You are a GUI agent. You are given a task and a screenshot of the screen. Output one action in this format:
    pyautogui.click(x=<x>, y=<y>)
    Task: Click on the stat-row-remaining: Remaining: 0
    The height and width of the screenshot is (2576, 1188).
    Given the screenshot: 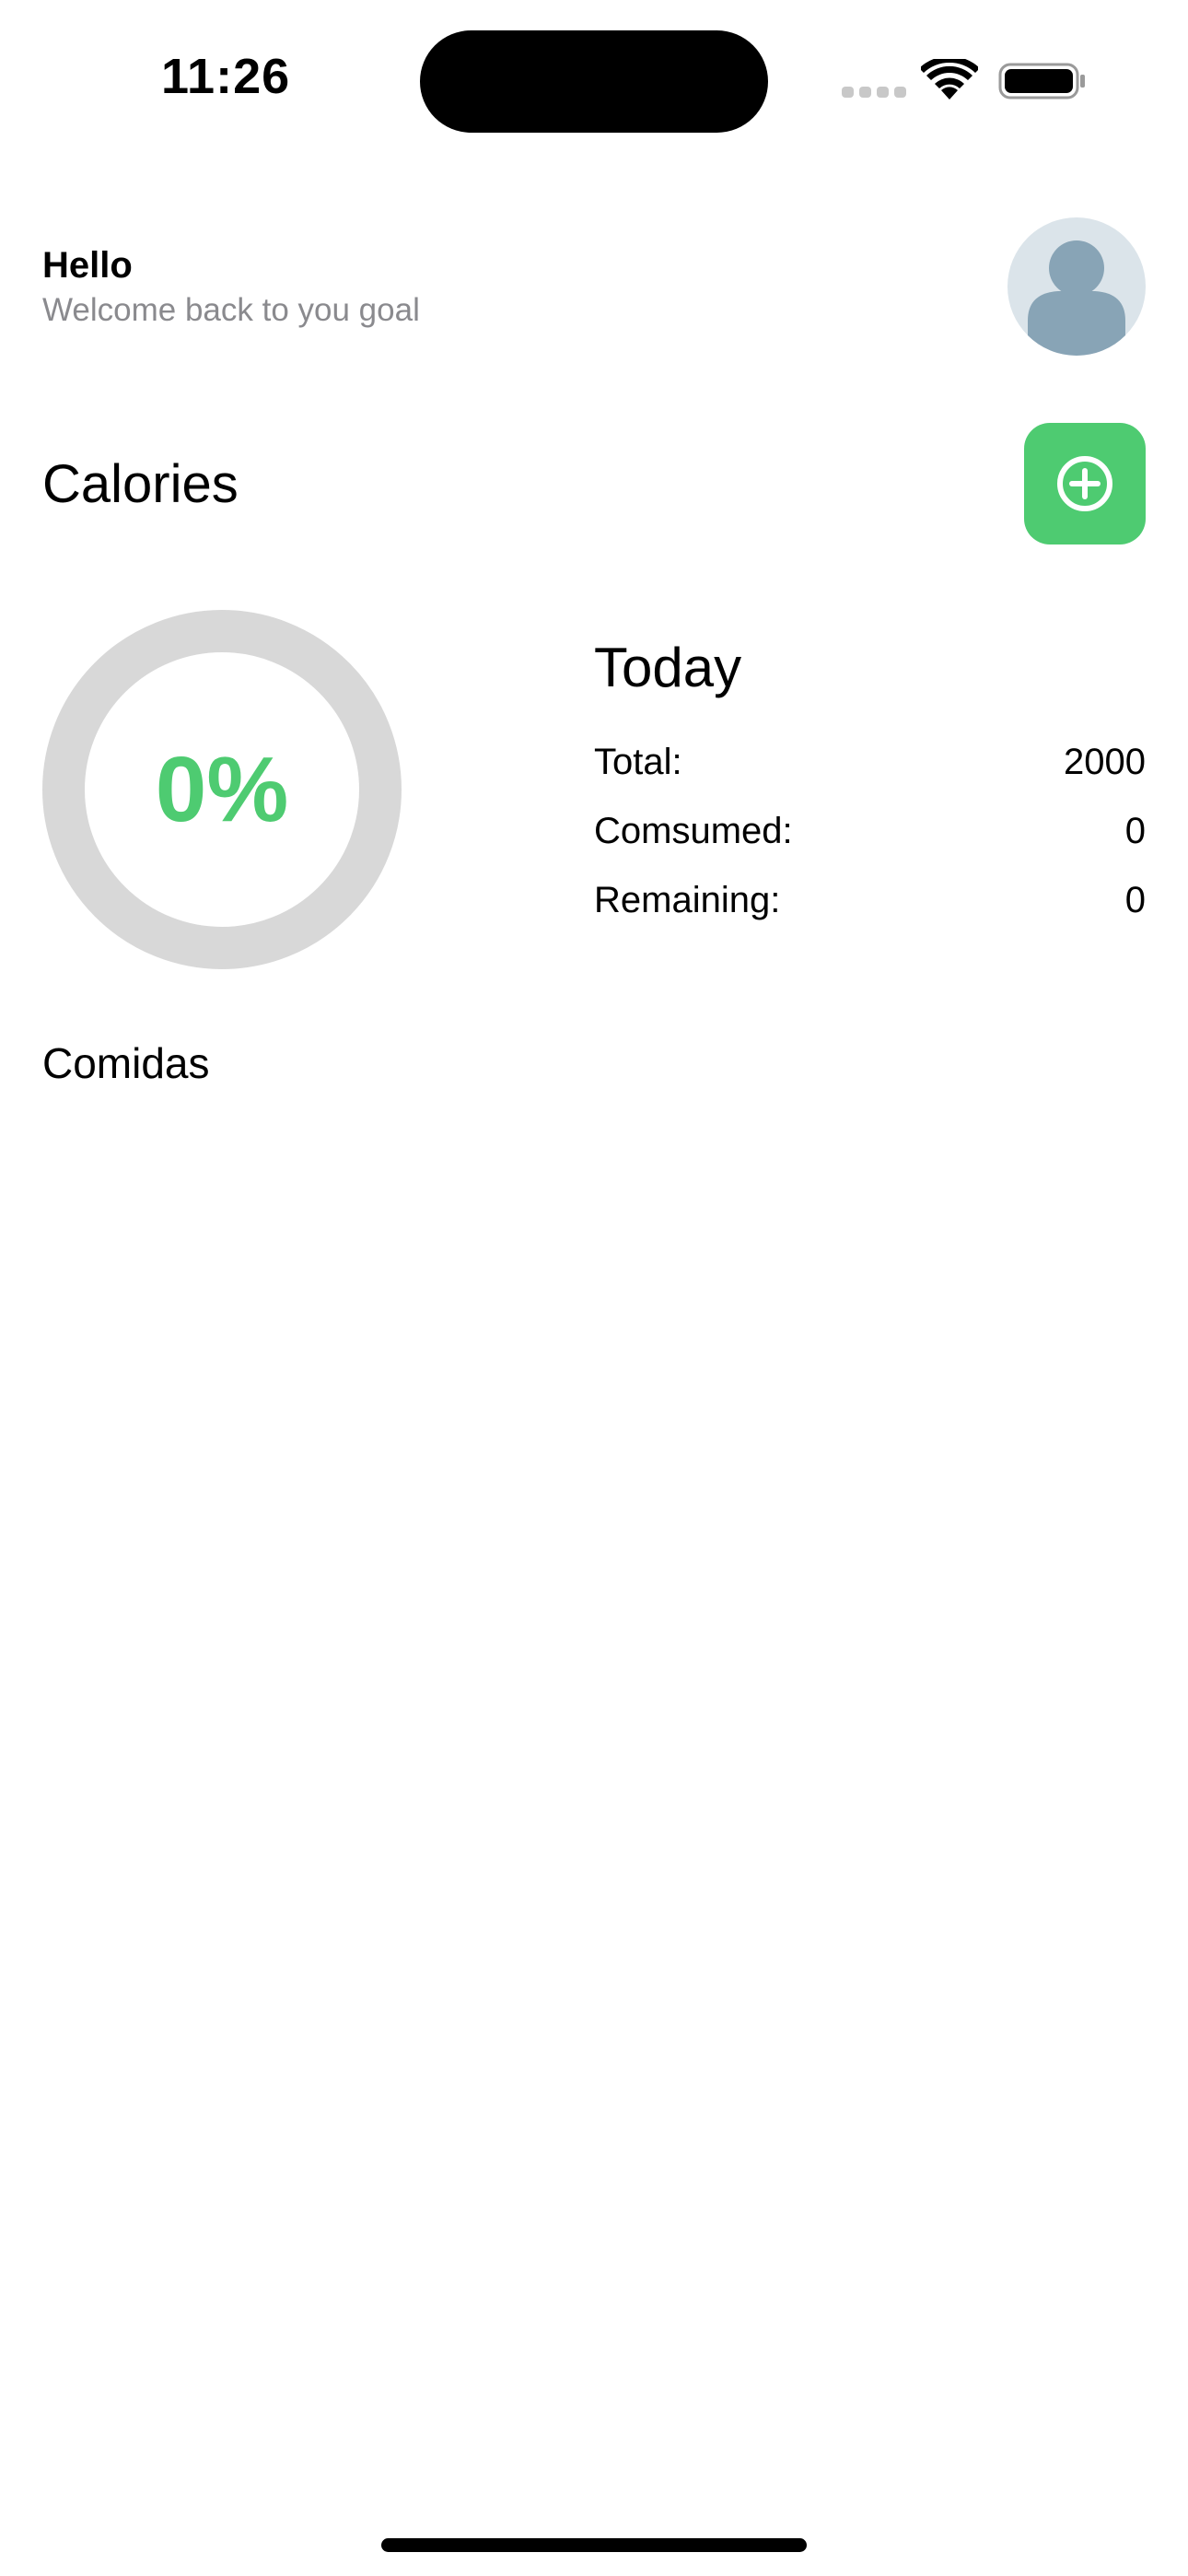 What is the action you would take?
    pyautogui.click(x=870, y=901)
    